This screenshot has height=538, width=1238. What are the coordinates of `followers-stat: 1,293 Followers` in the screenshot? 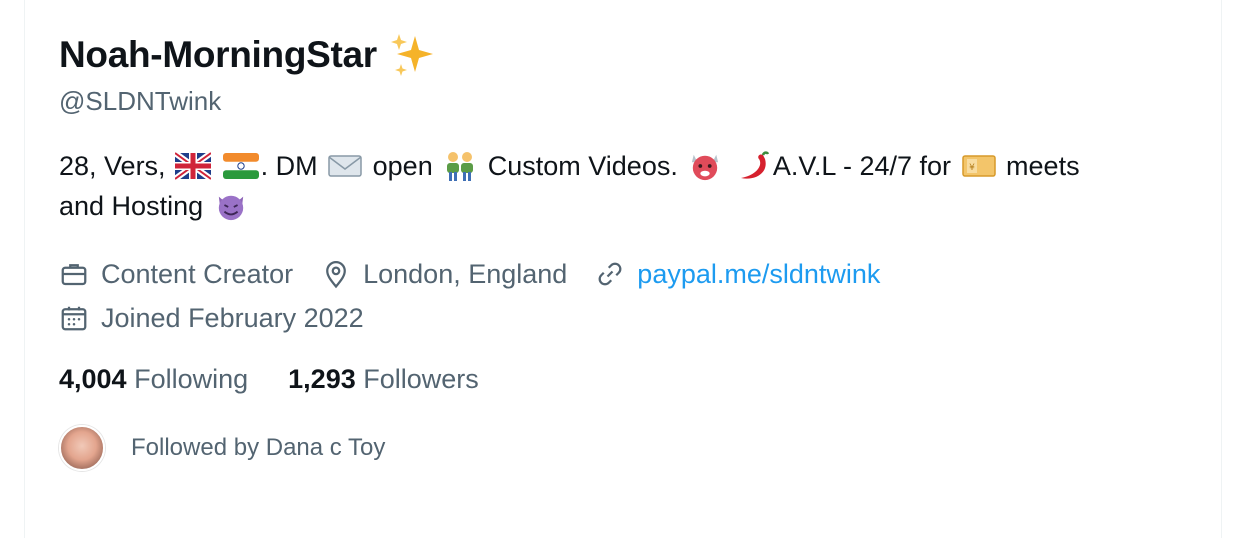 It's located at (383, 379).